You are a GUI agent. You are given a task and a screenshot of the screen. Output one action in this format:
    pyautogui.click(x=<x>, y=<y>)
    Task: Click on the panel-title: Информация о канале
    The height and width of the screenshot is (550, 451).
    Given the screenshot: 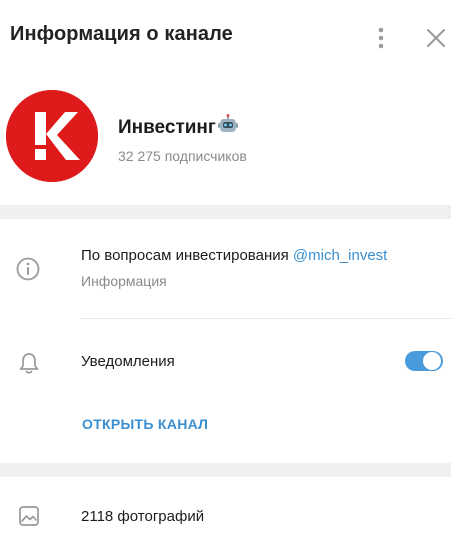 What is the action you would take?
    pyautogui.click(x=121, y=34)
    